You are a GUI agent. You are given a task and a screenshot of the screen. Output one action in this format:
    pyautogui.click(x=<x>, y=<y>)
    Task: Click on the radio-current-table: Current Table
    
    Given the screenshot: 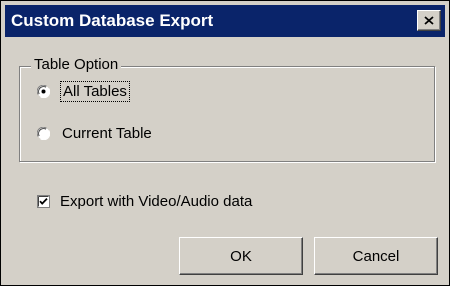 What is the action you would take?
    pyautogui.click(x=94, y=133)
    